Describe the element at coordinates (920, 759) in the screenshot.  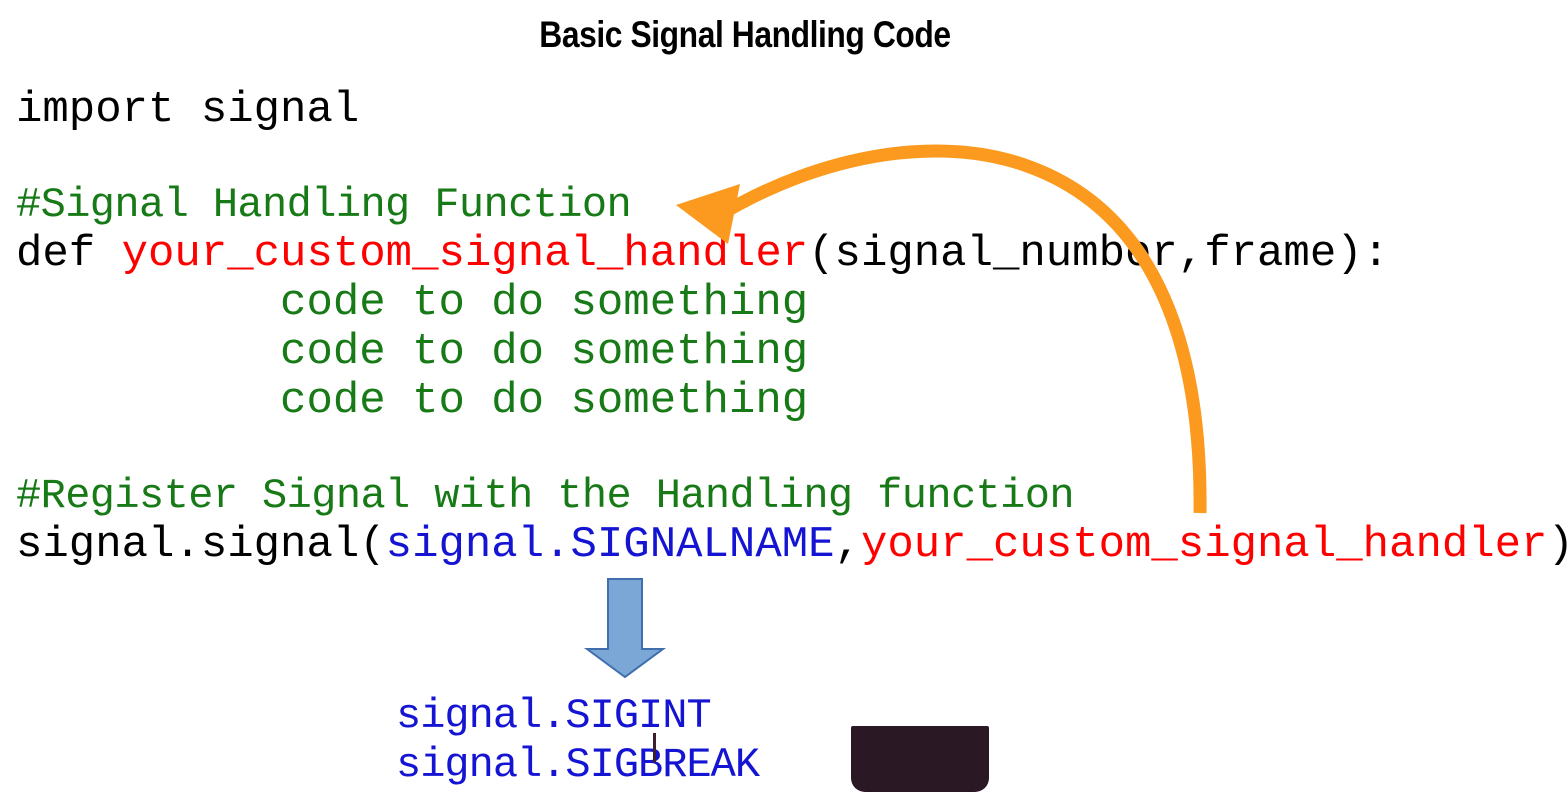
I see `redacted-block` at that location.